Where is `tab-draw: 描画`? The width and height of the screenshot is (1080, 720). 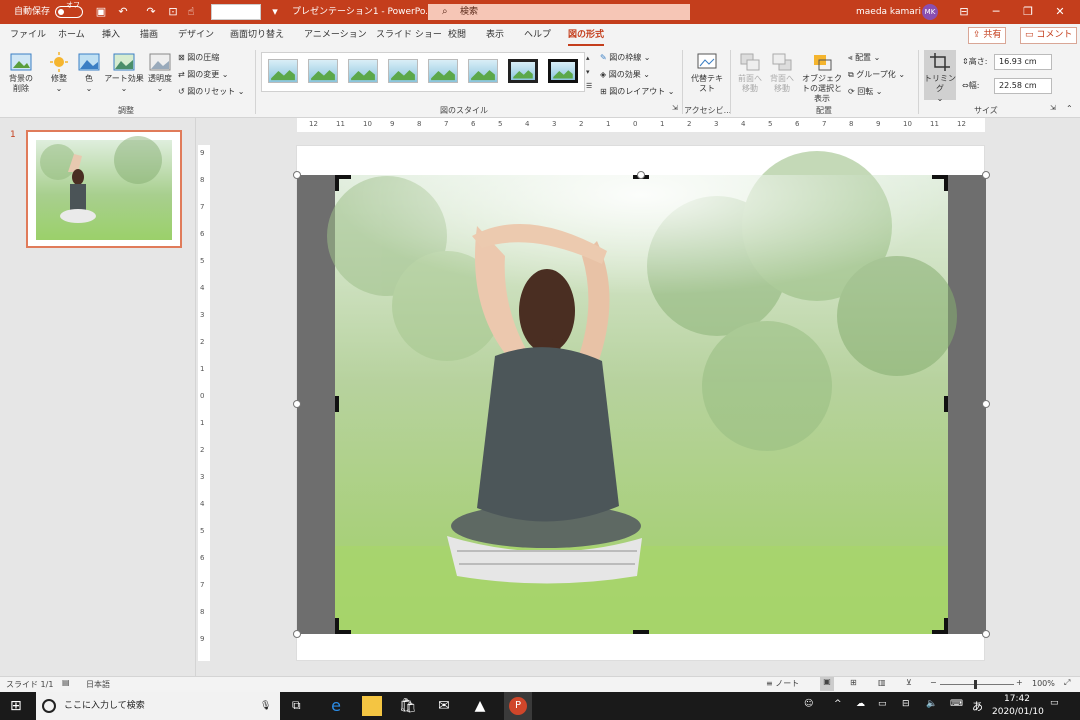
tab-draw: 描画 is located at coordinates (149, 35).